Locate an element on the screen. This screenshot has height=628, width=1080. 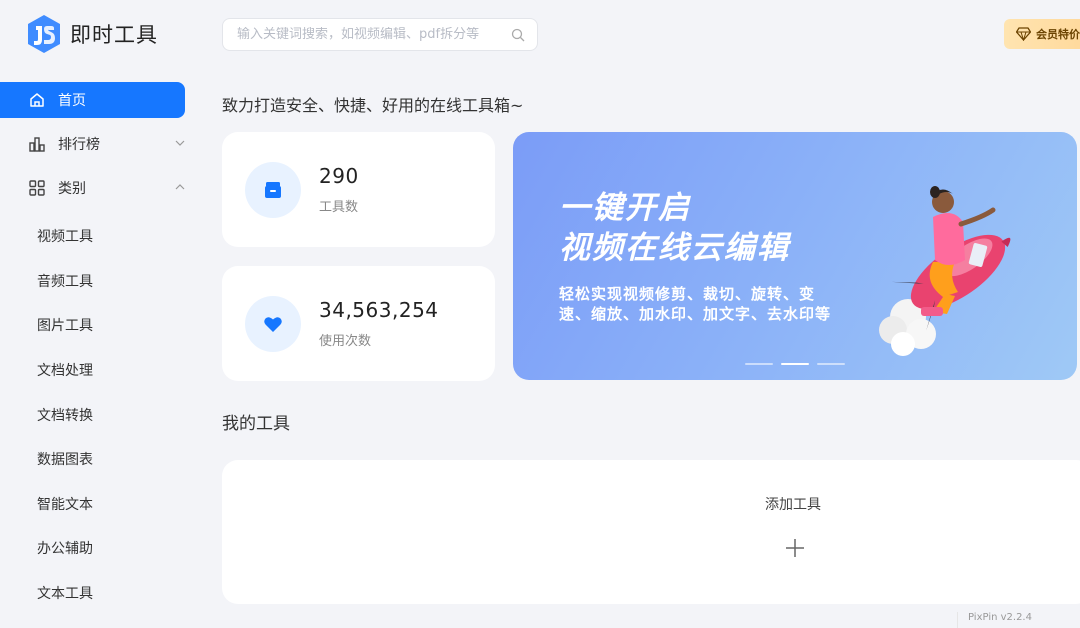
sidebar-item-text-tools: 文本工具 is located at coordinates (100, 593).